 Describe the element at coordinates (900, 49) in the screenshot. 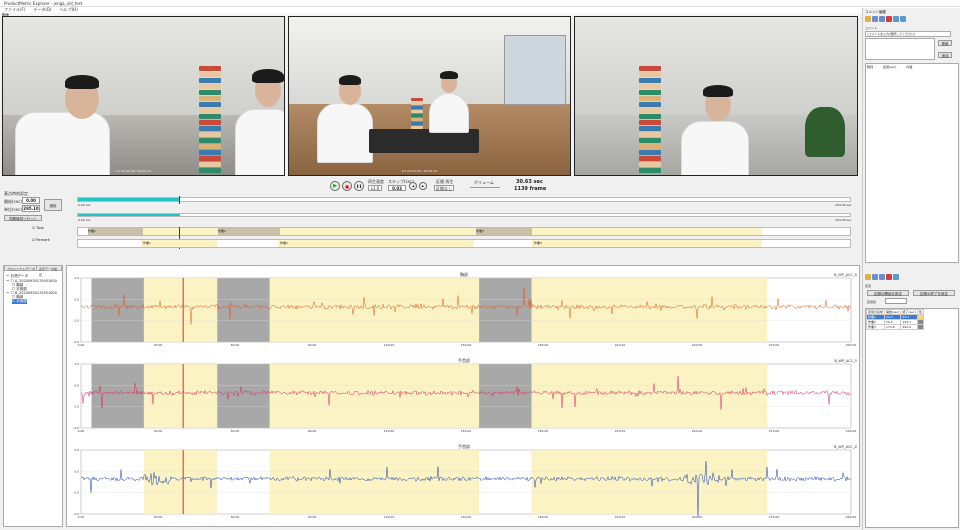

I see `comment-text-area` at that location.